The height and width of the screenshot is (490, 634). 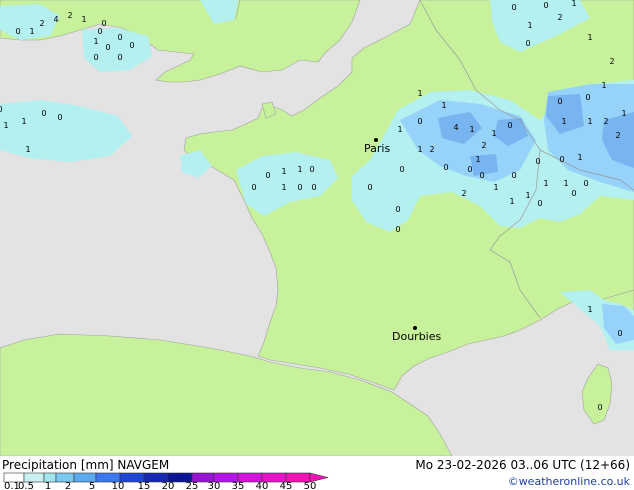 I want to click on city-label-dourbies: Dourbies, so click(x=417, y=336).